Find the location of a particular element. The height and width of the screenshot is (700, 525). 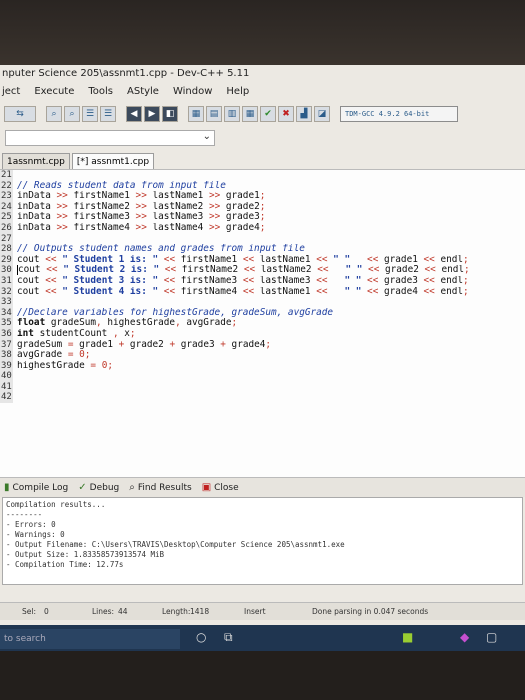

status-message: Done parsing in 0.047 seconds is located at coordinates (370, 611).